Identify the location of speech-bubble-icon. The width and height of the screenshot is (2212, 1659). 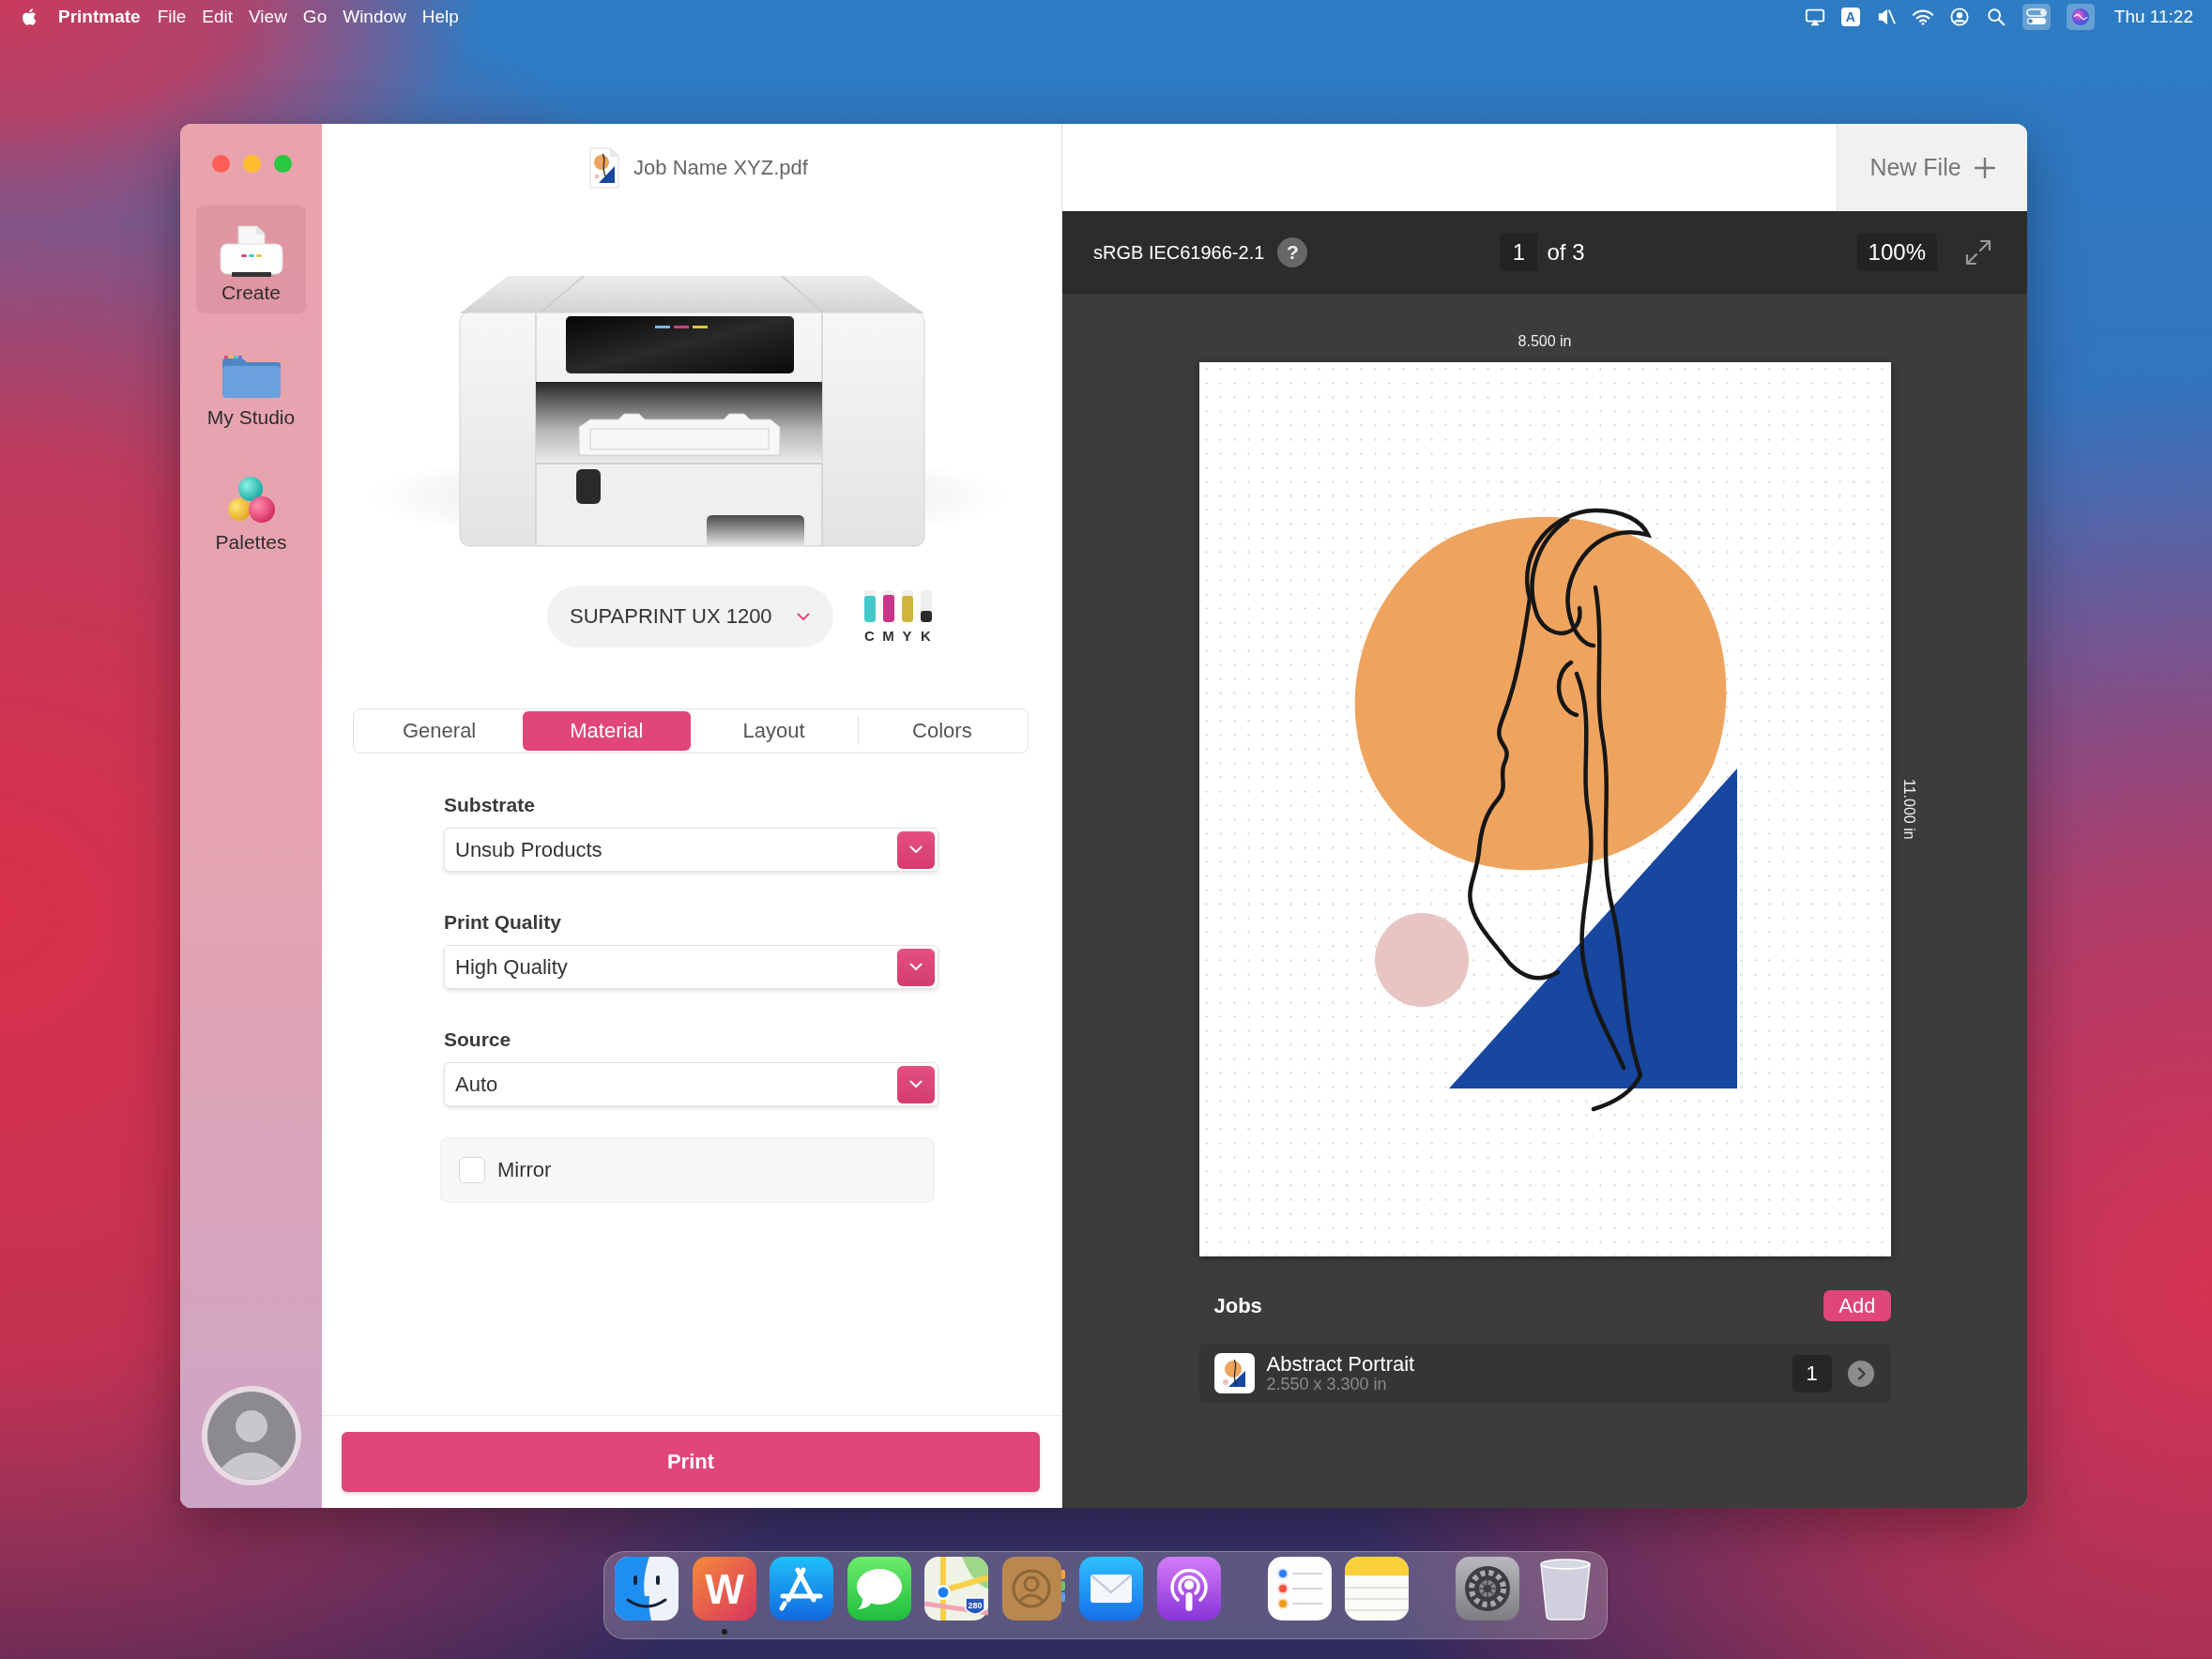
(879, 1589).